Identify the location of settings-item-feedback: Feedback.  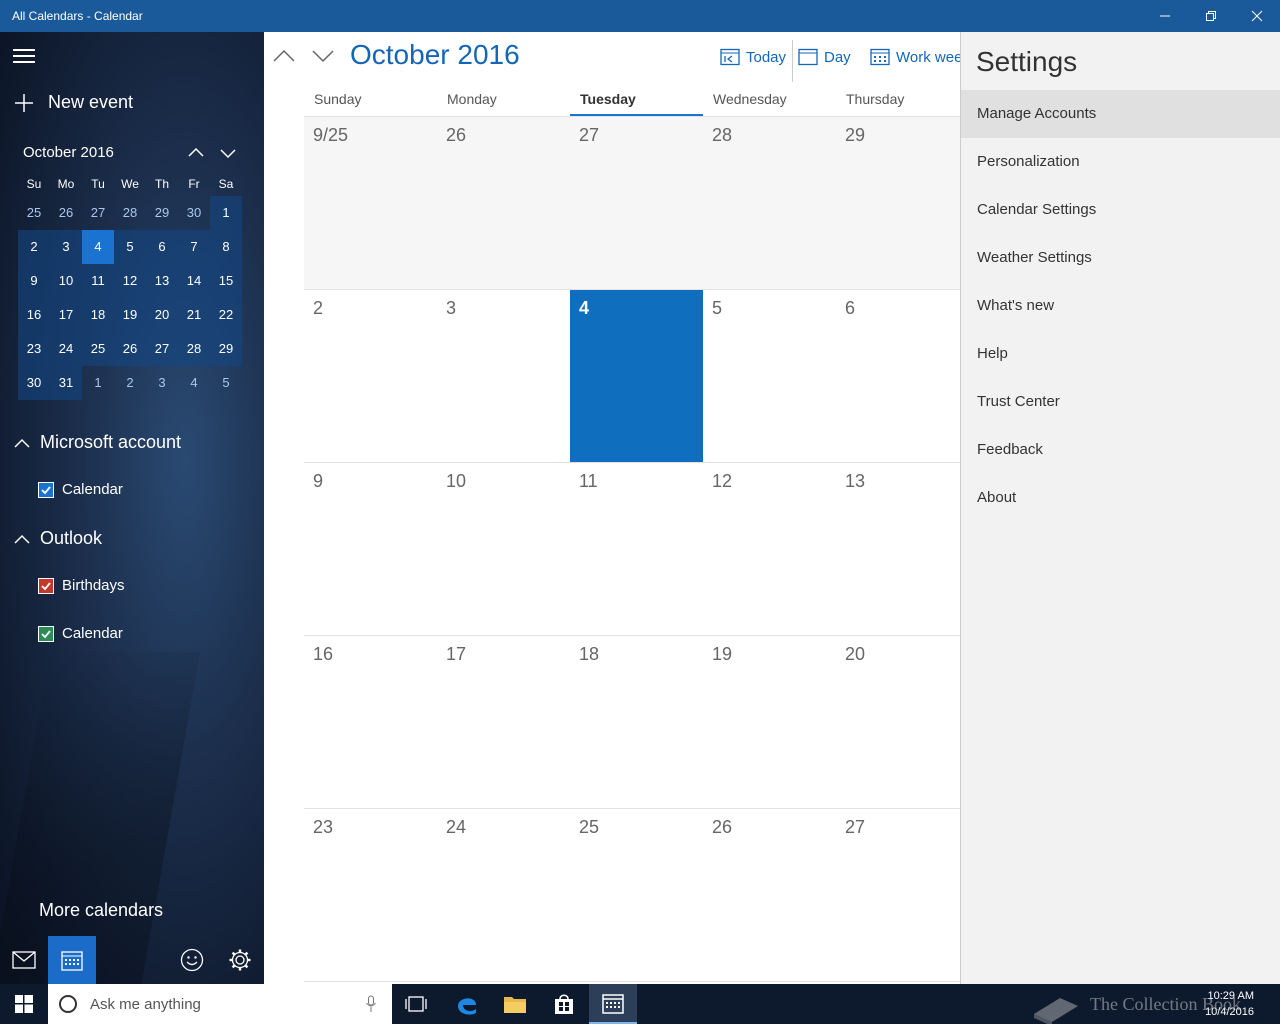
(1120, 450).